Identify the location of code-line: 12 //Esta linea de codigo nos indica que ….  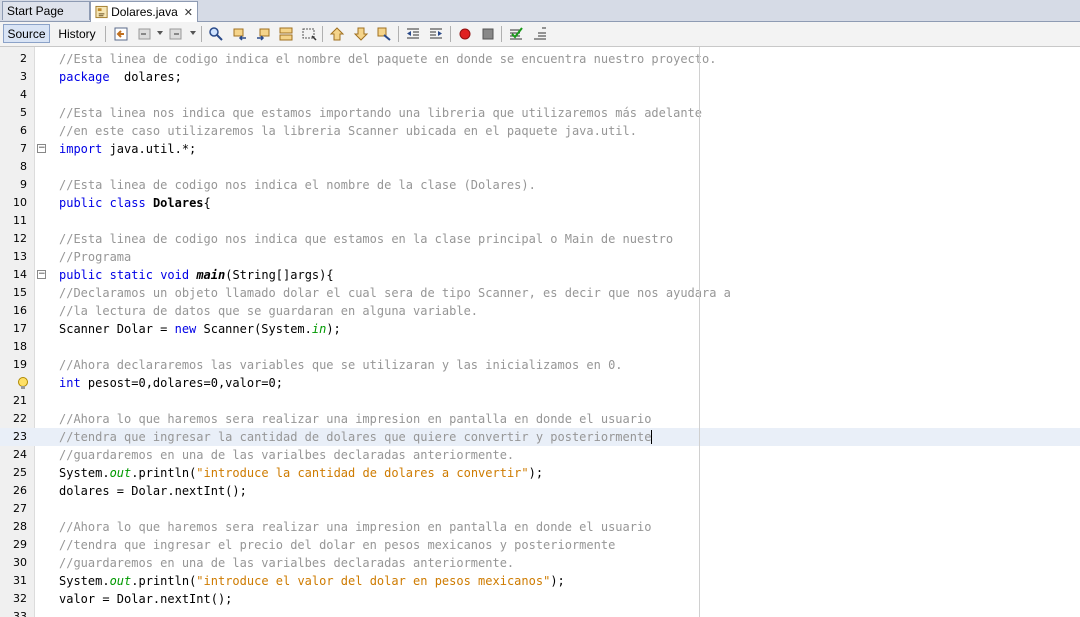
(540, 239).